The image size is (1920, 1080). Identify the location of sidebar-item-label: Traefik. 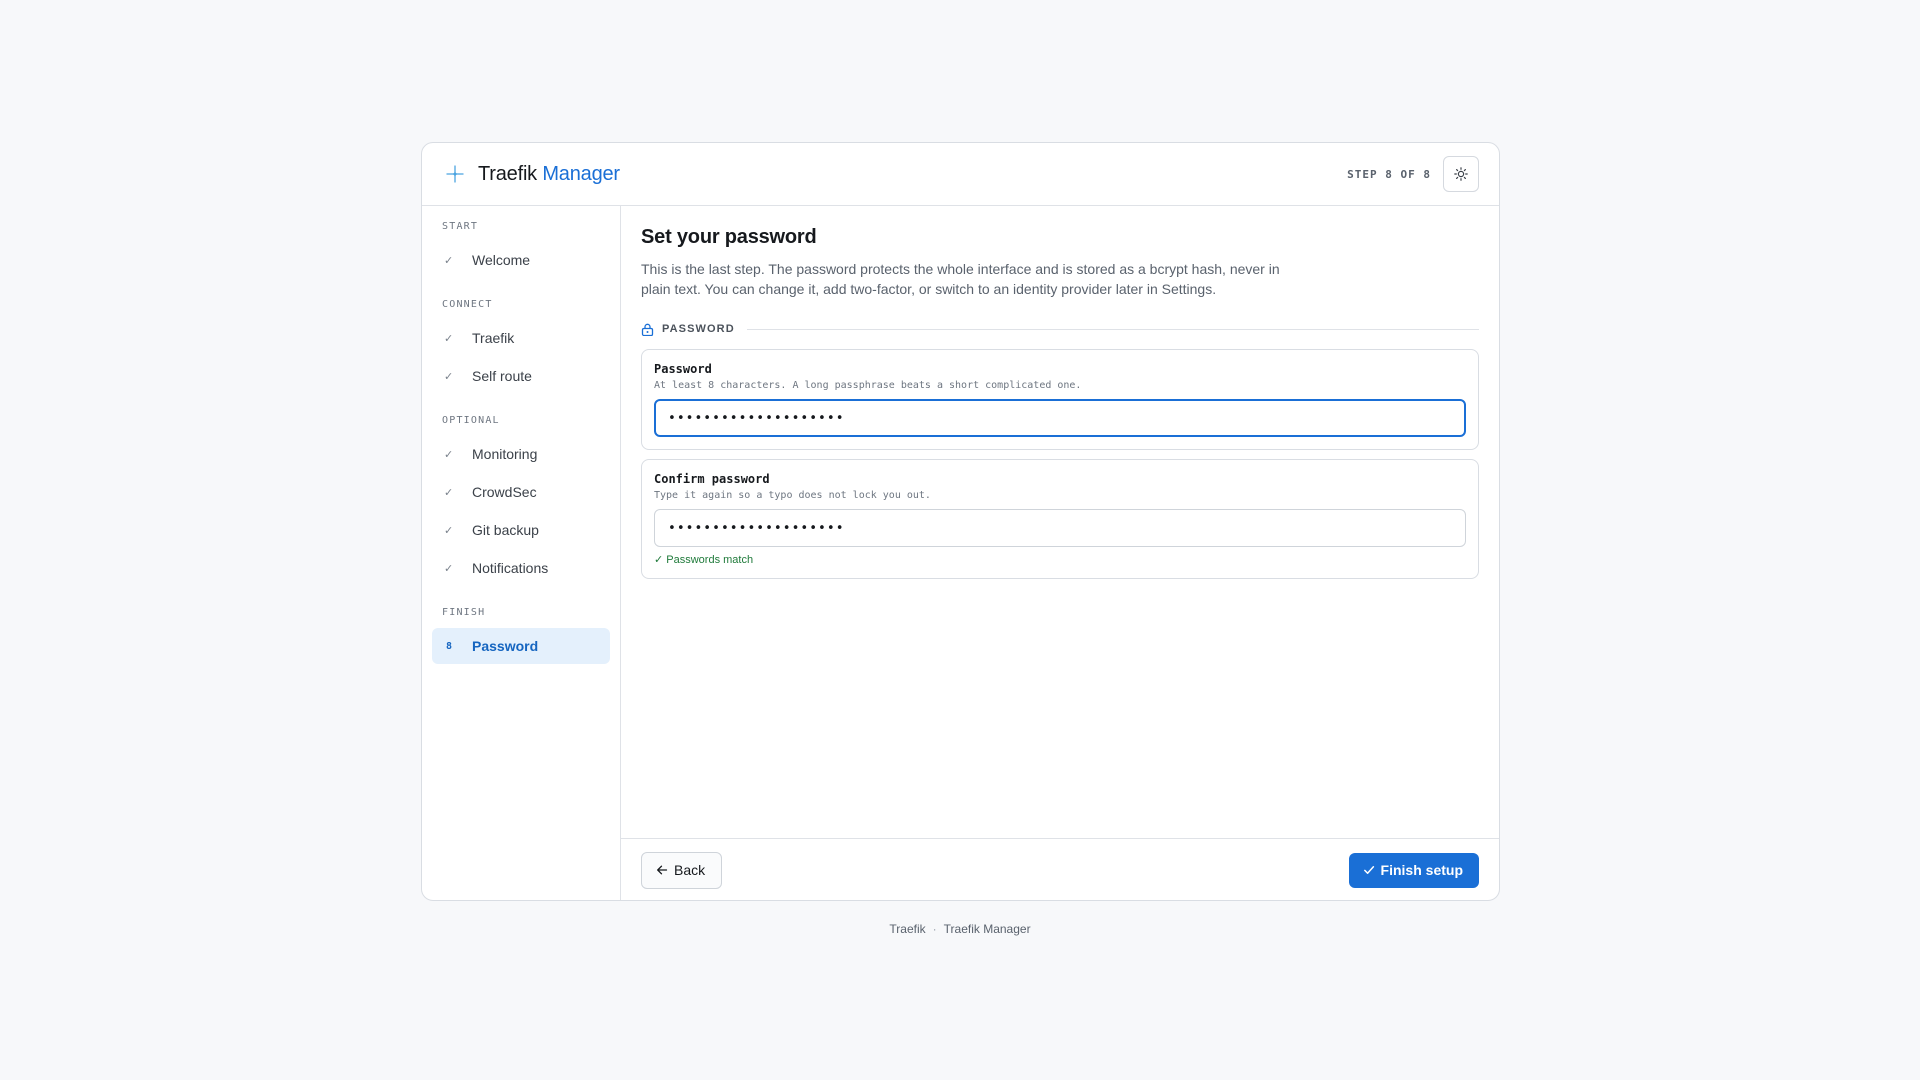
(493, 338).